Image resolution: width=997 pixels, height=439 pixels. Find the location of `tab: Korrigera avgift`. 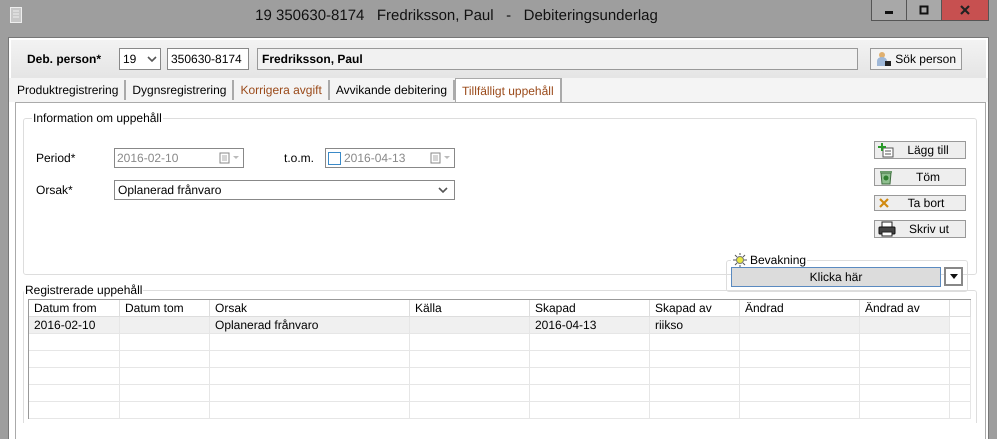

tab: Korrigera avgift is located at coordinates (282, 90).